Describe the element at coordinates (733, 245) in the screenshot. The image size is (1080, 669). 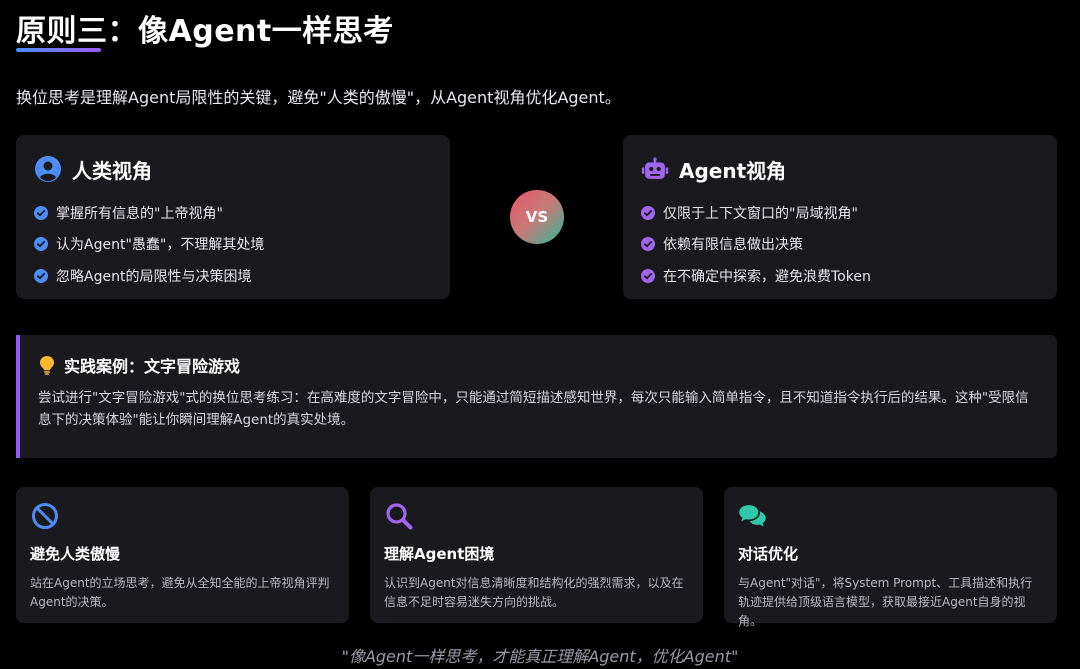
I see `point-text: 依赖有限信息做出决策` at that location.